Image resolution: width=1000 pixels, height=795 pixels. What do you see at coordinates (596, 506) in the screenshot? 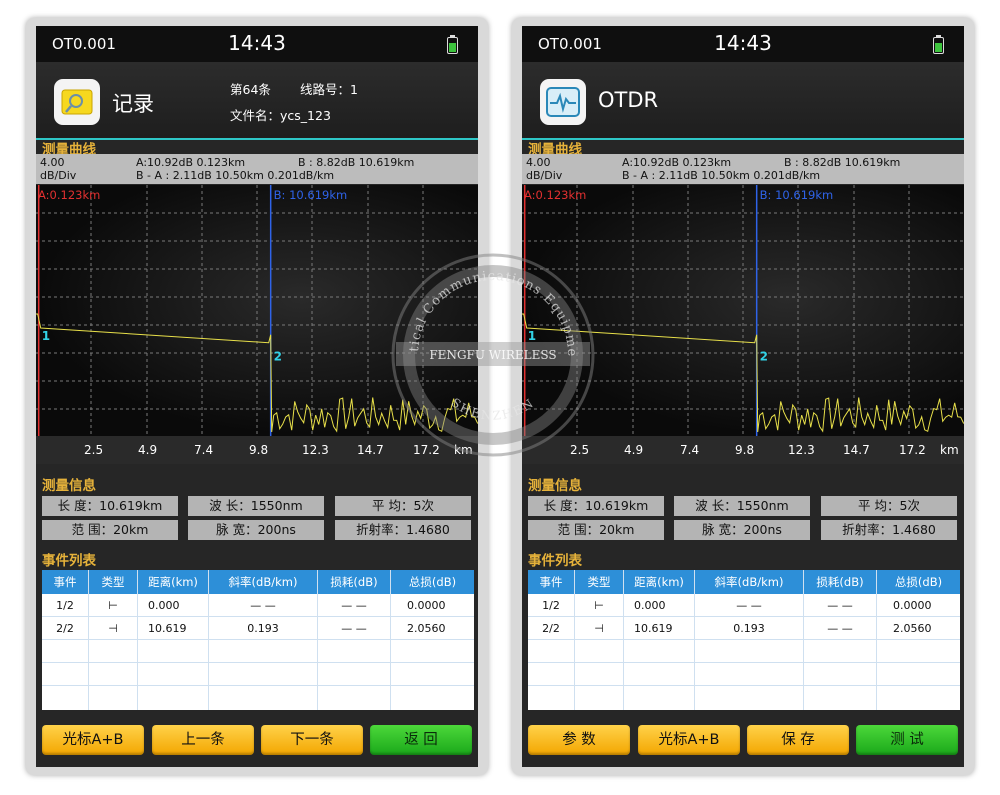
I see `info-length: 长 度：10.619km` at bounding box center [596, 506].